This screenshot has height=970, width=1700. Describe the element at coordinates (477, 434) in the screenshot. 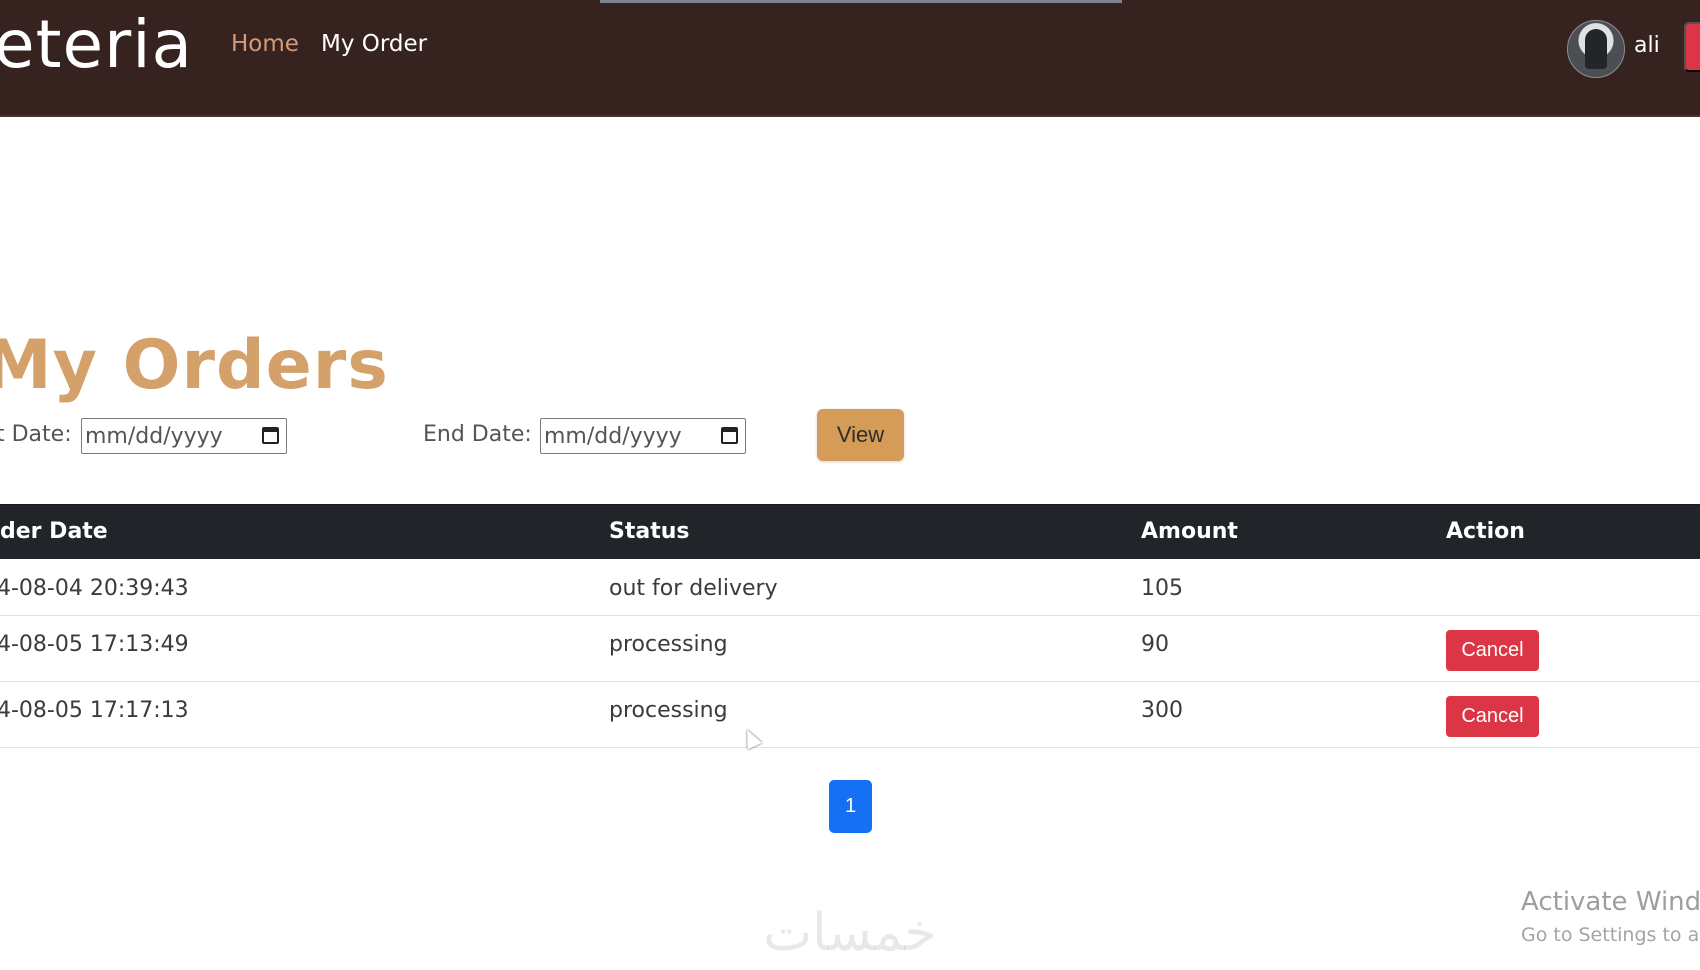

I see `end-date-label: End Date:` at that location.